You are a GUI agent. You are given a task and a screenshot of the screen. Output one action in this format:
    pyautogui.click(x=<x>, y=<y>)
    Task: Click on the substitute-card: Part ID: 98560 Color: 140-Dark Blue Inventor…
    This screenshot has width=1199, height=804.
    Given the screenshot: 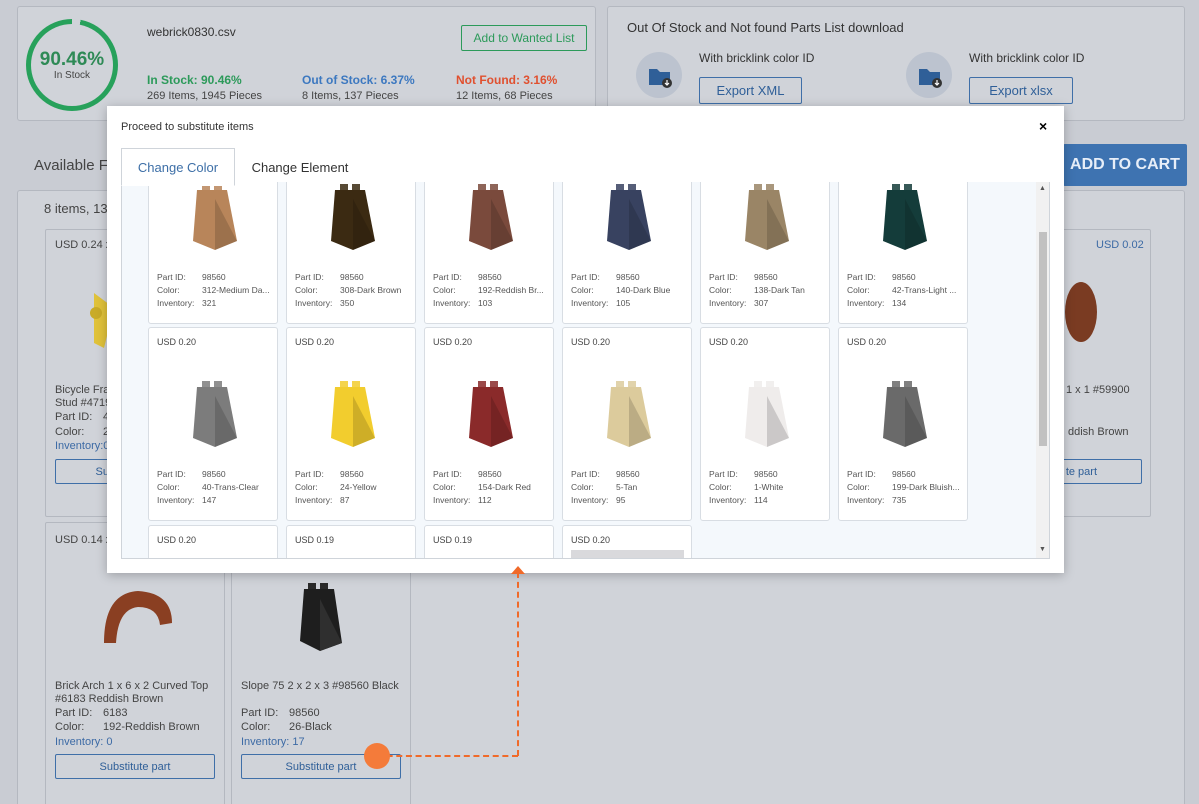 What is the action you would take?
    pyautogui.click(x=627, y=253)
    